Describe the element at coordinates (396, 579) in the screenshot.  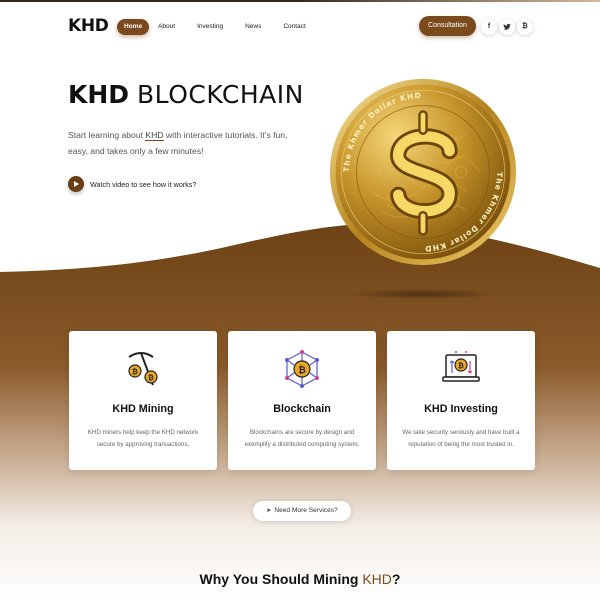
I see `why-heading-end: ?` at that location.